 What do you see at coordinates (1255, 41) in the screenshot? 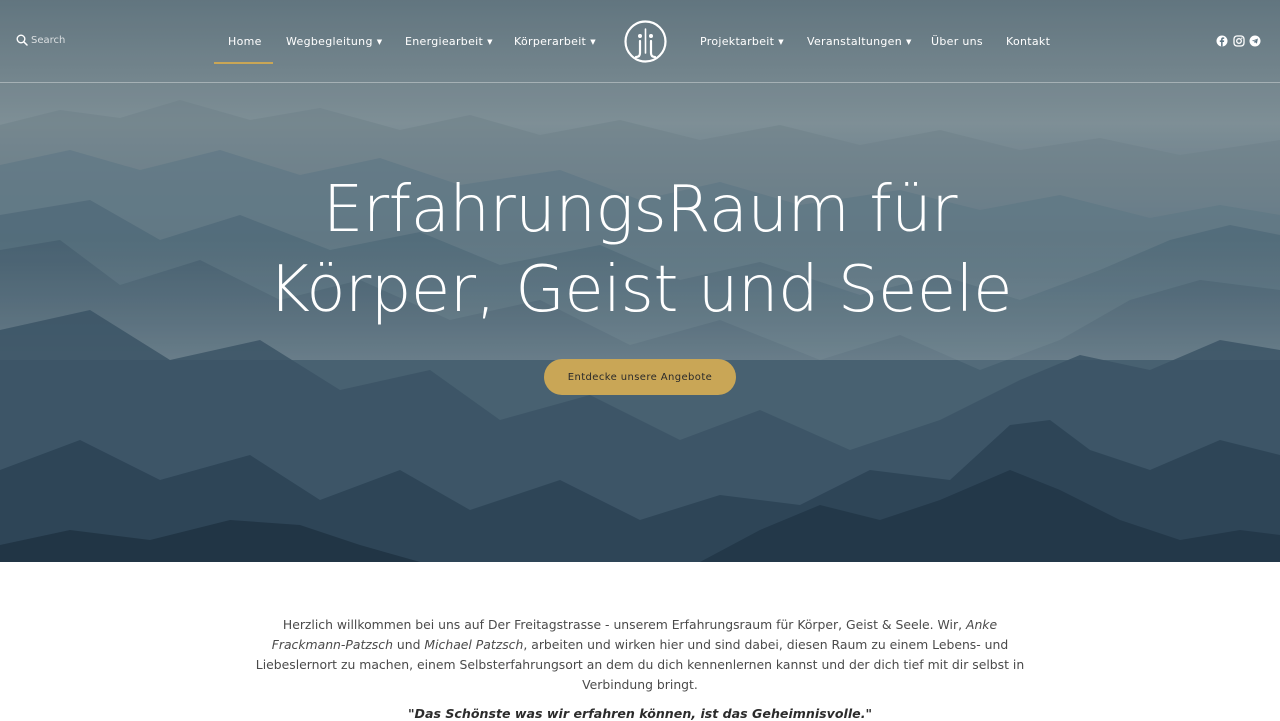
I see `telegram-icon` at bounding box center [1255, 41].